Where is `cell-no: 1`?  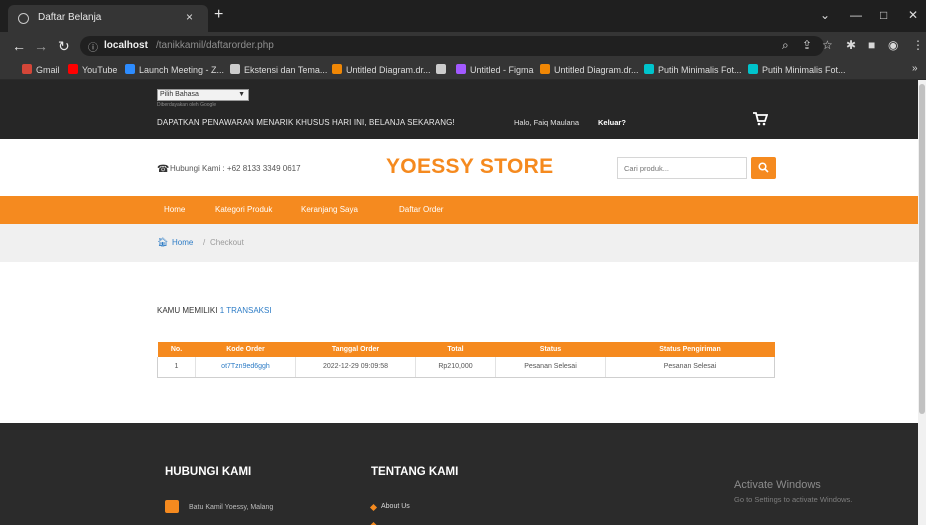 cell-no: 1 is located at coordinates (176, 367).